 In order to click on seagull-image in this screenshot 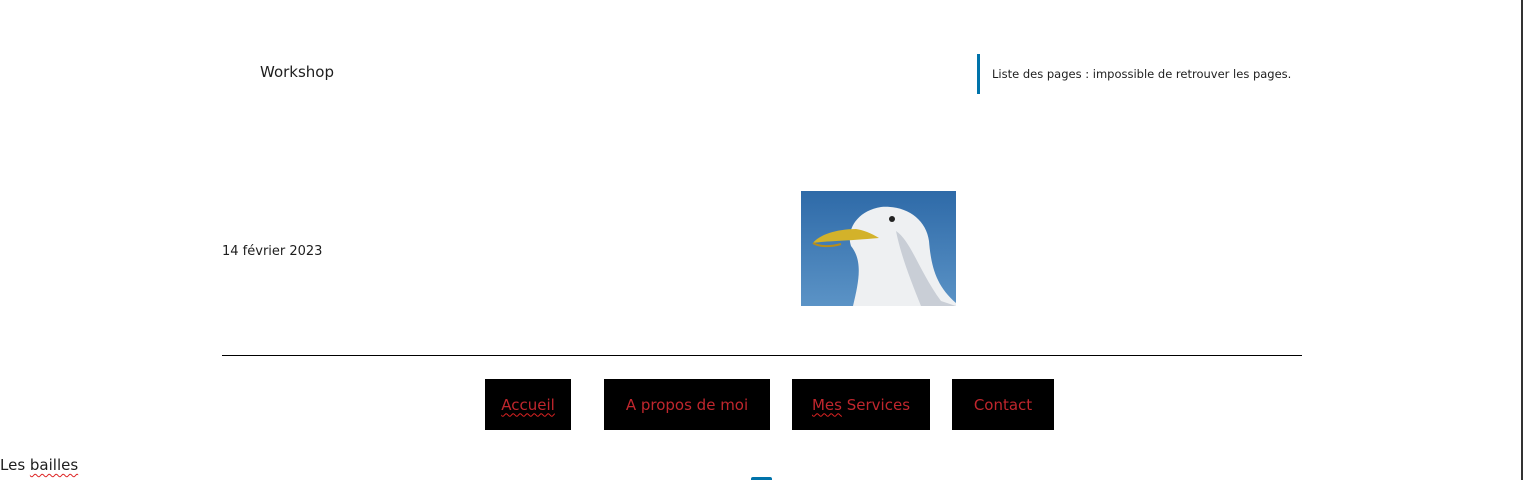, I will do `click(878, 248)`.